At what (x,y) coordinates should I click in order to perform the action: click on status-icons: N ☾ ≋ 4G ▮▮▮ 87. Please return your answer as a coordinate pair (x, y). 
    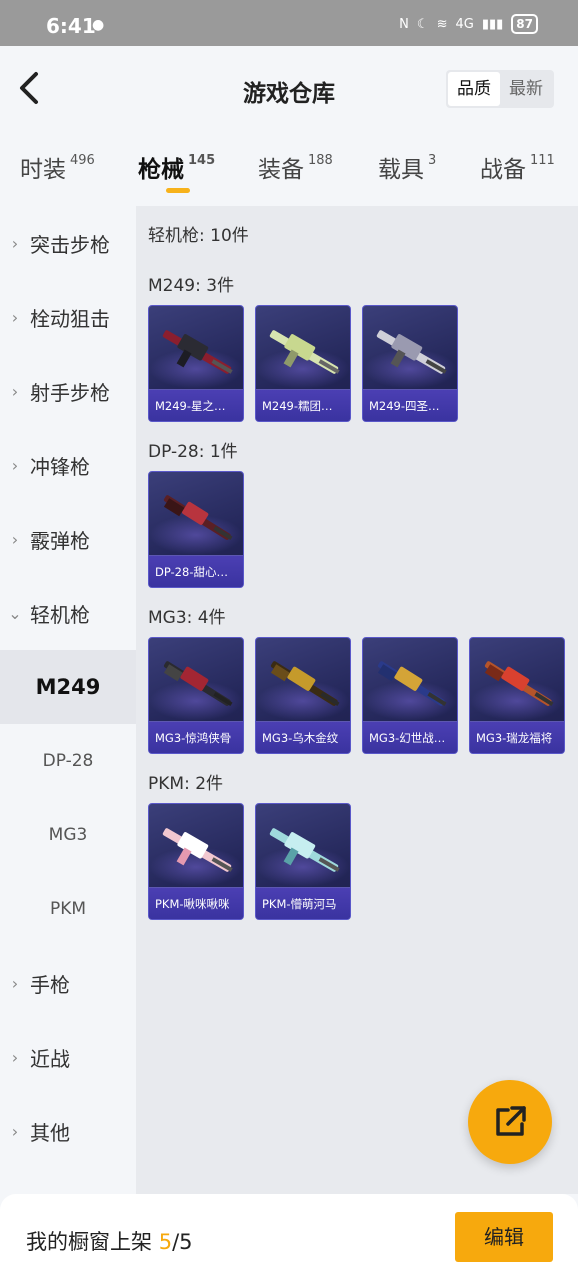
    Looking at the image, I should click on (468, 24).